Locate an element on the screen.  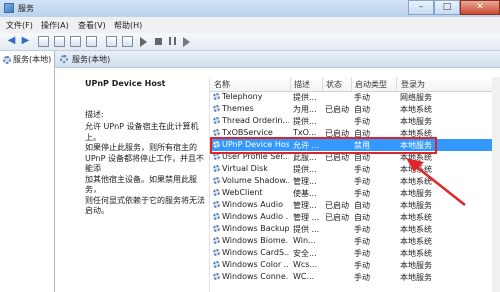
annotation-arrow is located at coordinates (436, 182).